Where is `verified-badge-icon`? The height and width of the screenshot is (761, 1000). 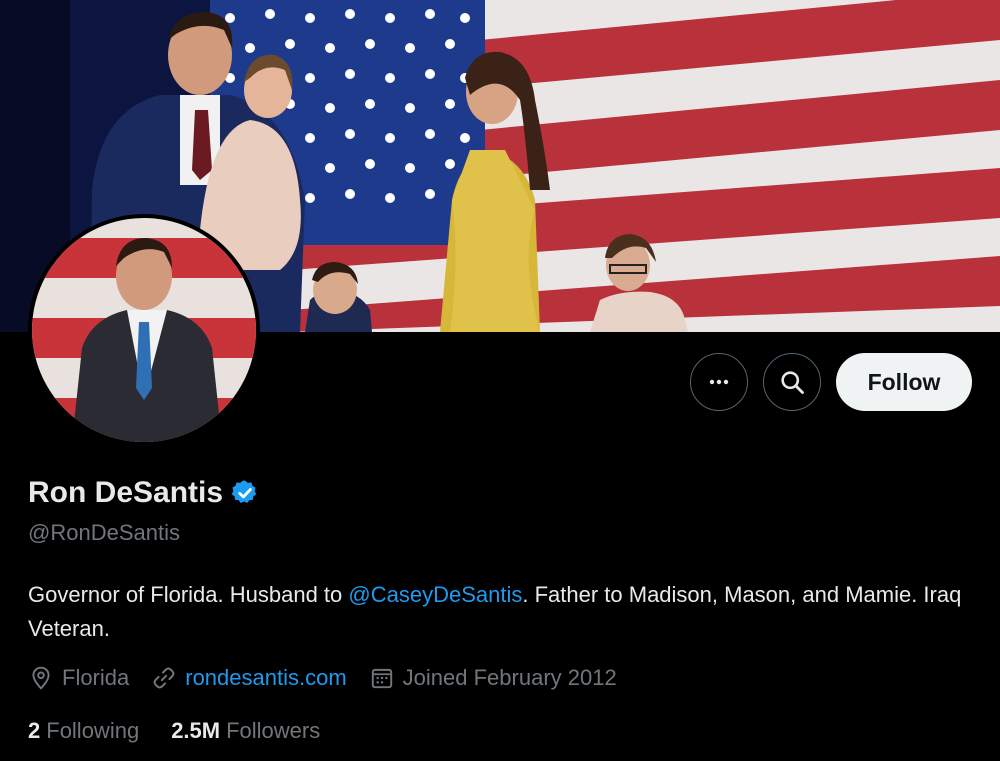 verified-badge-icon is located at coordinates (245, 493).